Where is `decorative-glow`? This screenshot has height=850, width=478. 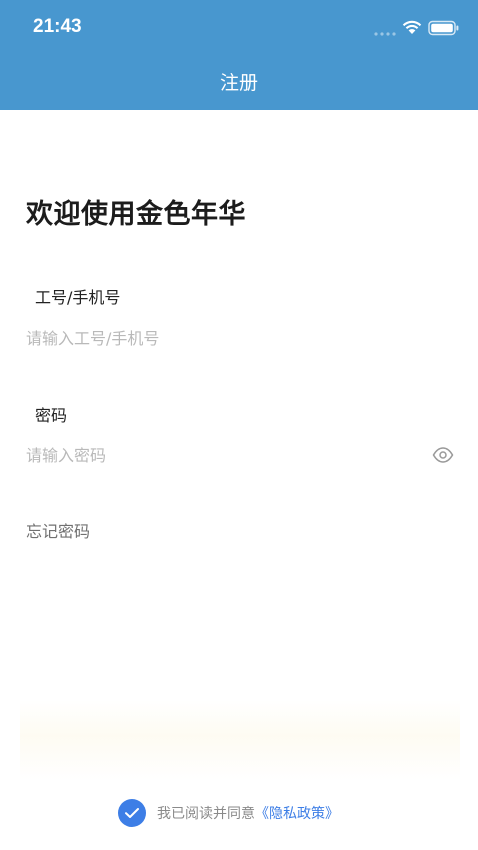
decorative-glow is located at coordinates (240, 740).